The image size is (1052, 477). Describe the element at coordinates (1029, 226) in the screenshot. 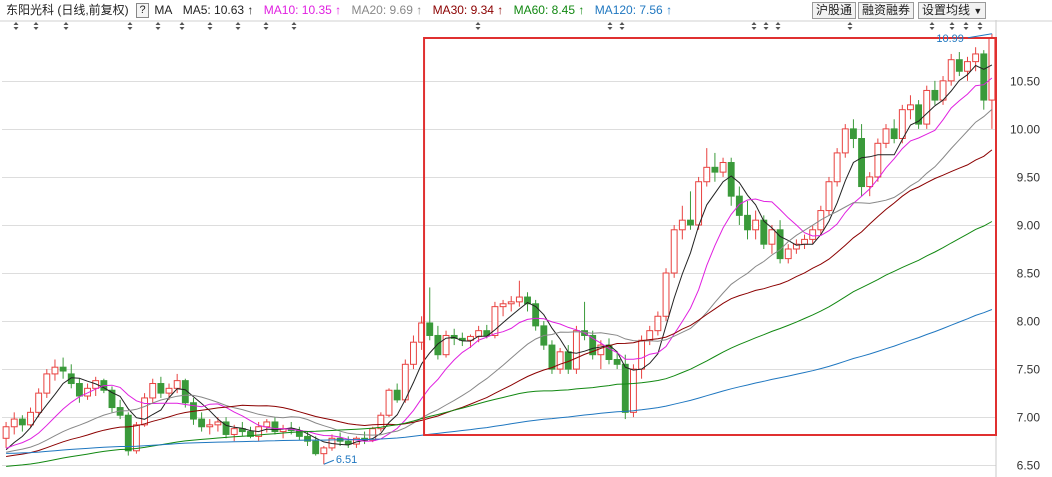

I see `y-tick-label: 9.00` at that location.